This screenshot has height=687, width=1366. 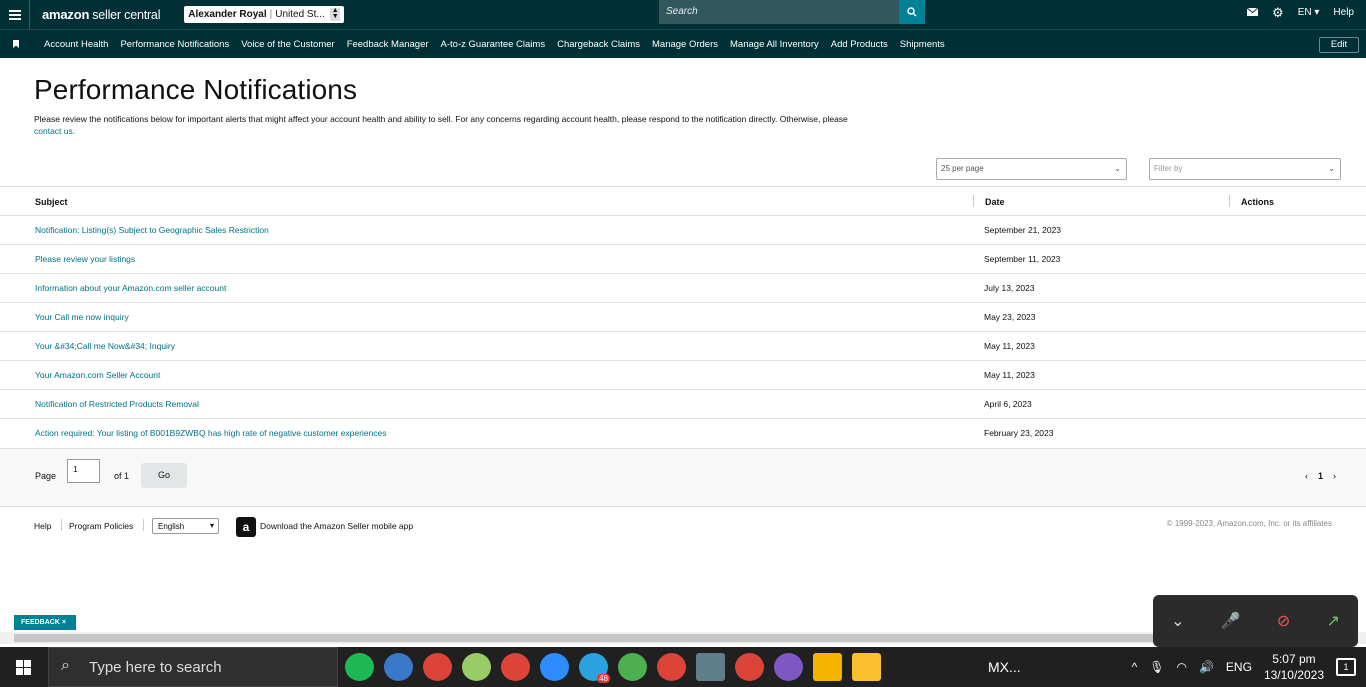 What do you see at coordinates (83, 471) in the screenshot?
I see `page-number-input: 1` at bounding box center [83, 471].